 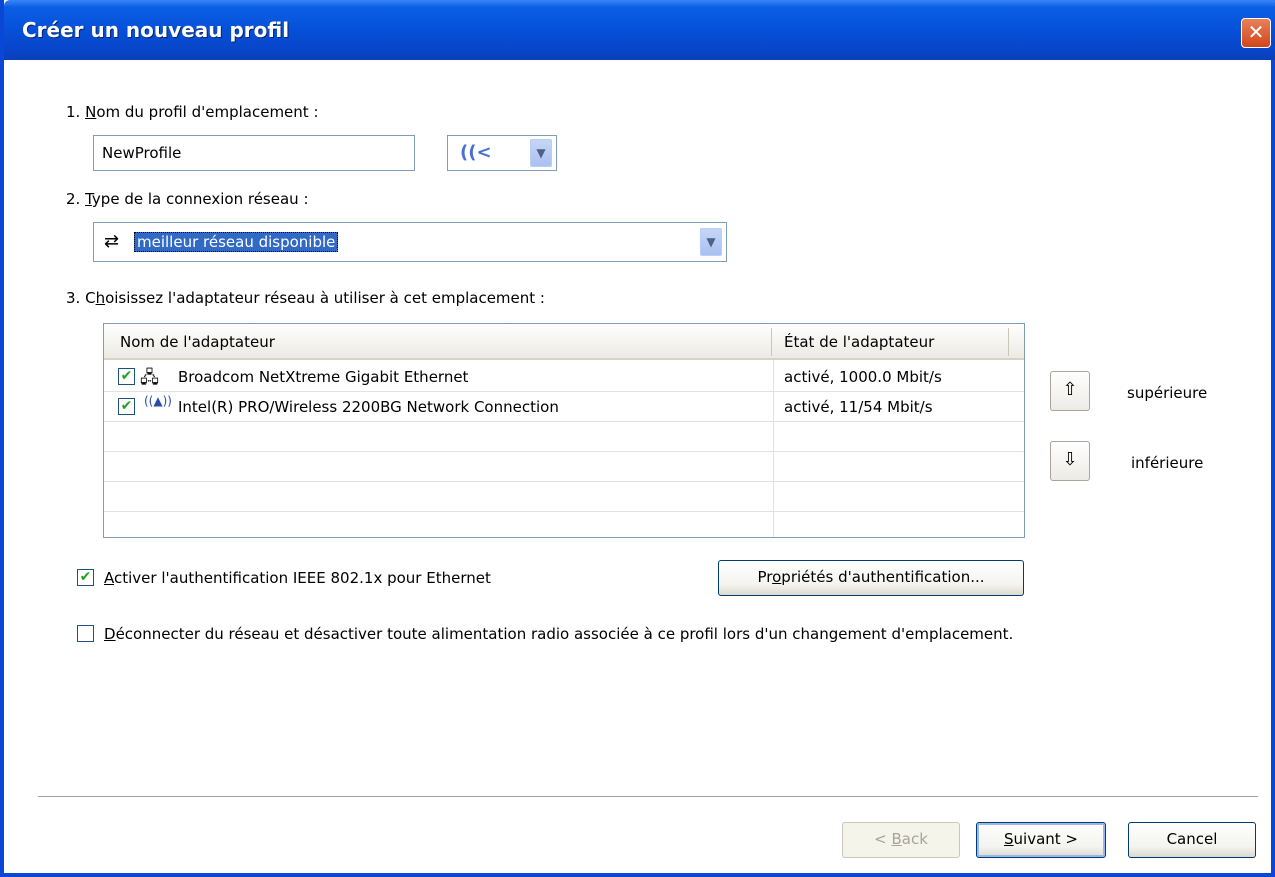 I want to click on footer-separator, so click(x=648, y=797).